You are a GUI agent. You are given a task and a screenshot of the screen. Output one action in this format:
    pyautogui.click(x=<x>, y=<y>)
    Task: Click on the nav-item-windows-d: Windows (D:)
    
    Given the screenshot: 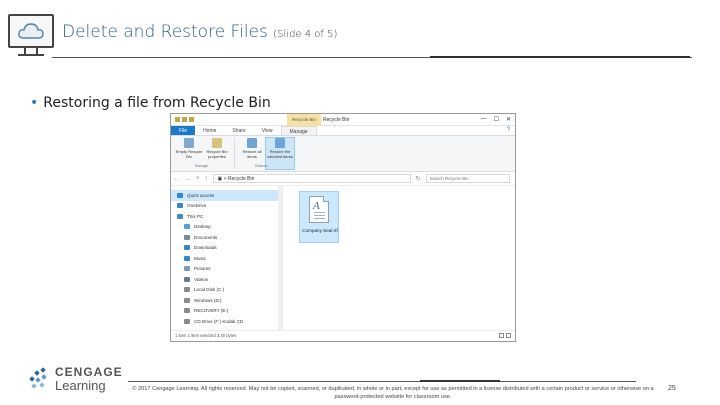 What is the action you would take?
    pyautogui.click(x=226, y=300)
    